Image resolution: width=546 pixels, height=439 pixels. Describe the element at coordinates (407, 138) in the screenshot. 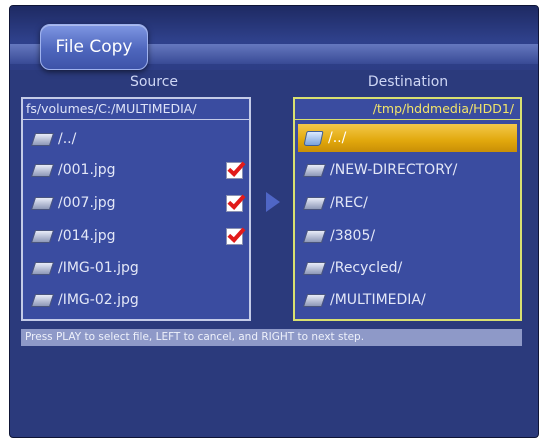

I see `destination-item-selected: /../` at that location.